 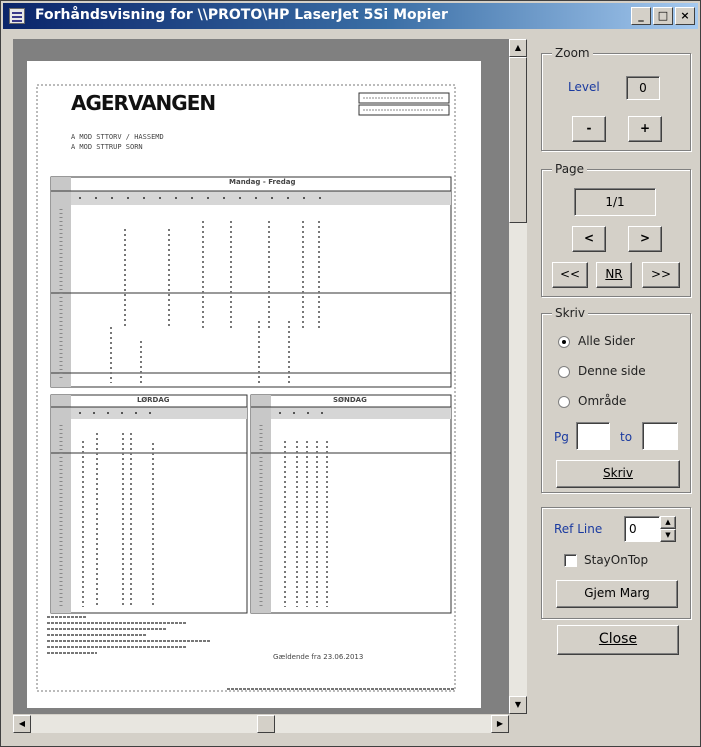 I want to click on print-range-label: Område, so click(x=602, y=401).